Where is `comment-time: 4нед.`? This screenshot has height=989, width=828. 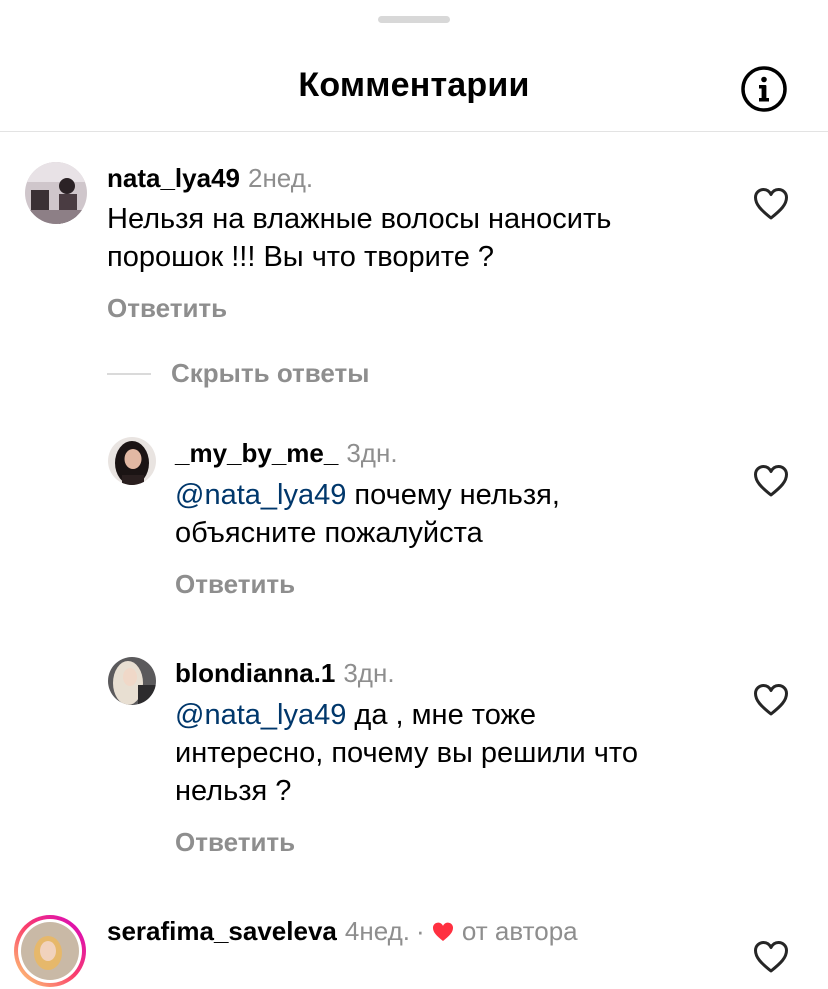
comment-time: 4нед. is located at coordinates (377, 931).